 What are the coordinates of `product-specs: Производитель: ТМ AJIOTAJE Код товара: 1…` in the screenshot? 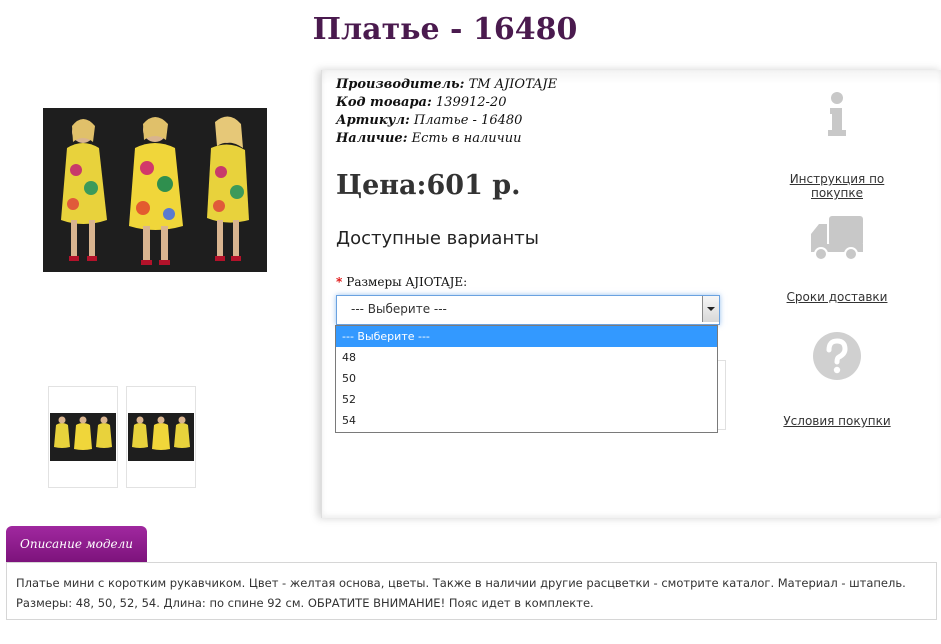 It's located at (446, 112).